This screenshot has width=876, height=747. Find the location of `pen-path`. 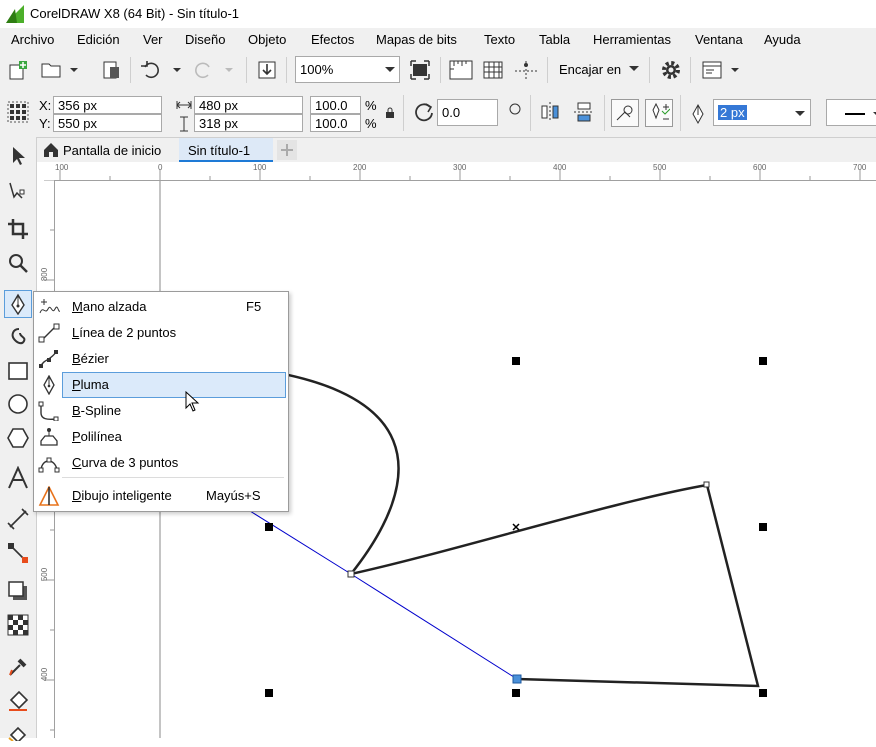

pen-path is located at coordinates (555, 585).